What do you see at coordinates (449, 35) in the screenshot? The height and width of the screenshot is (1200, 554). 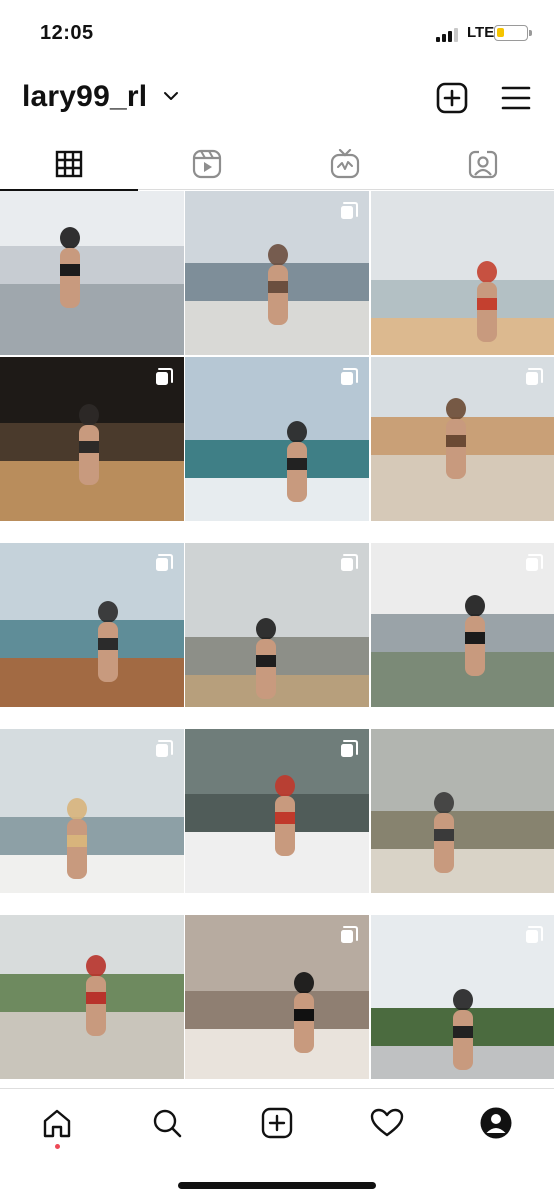 I see `cellular-signal-icon` at bounding box center [449, 35].